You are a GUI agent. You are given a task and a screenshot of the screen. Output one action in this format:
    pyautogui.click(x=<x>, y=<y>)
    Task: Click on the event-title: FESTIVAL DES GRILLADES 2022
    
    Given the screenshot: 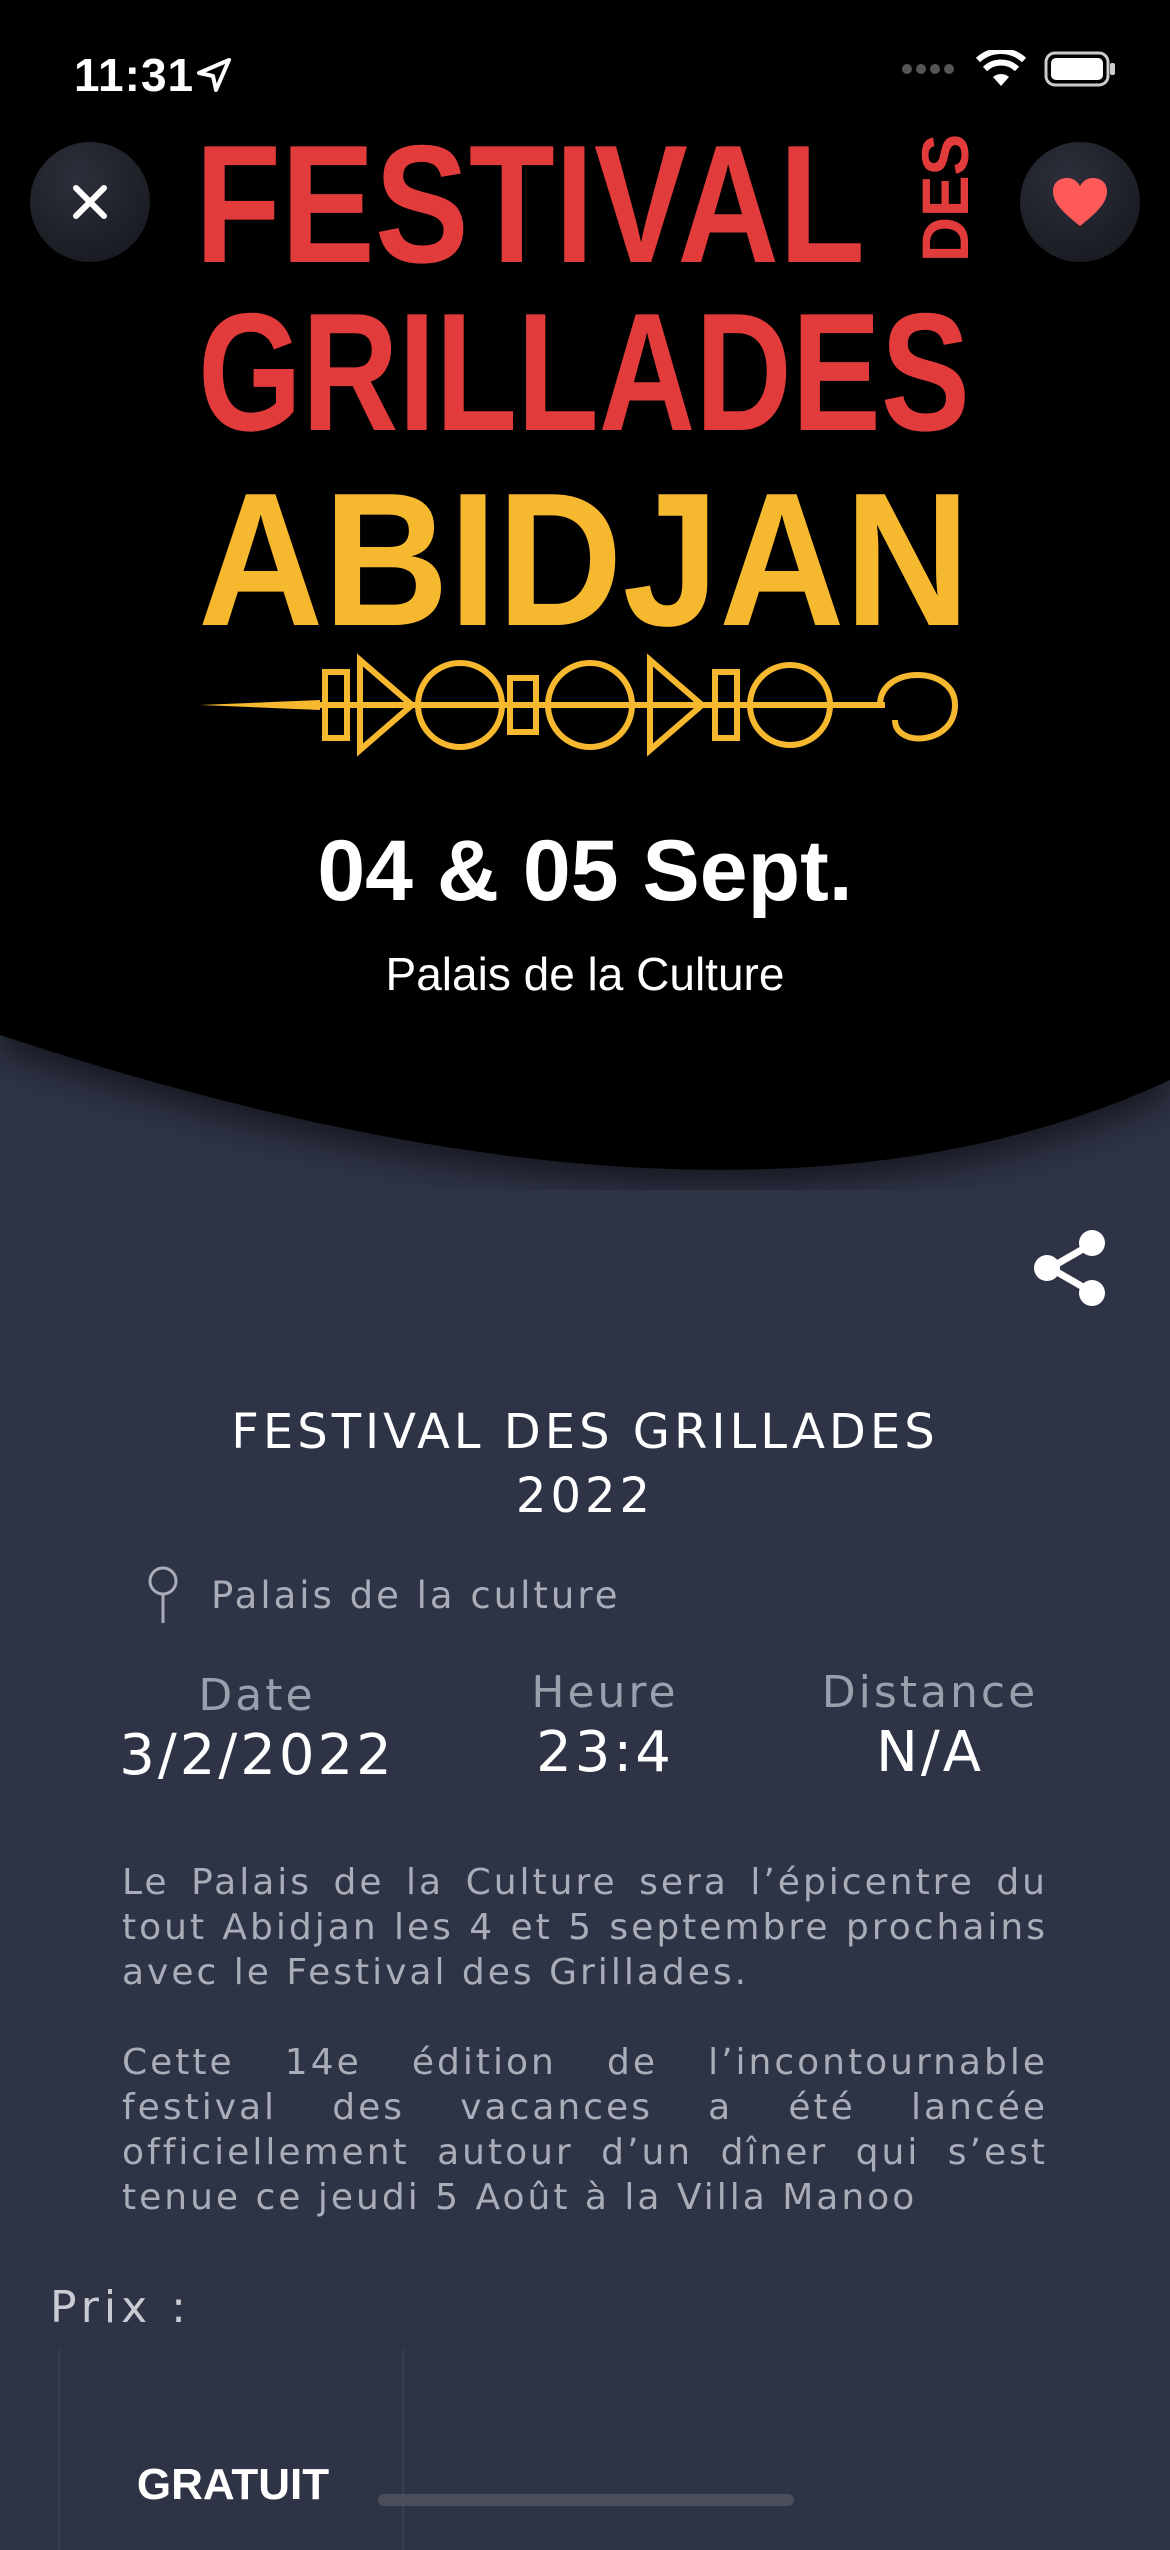 What is the action you would take?
    pyautogui.click(x=585, y=1464)
    